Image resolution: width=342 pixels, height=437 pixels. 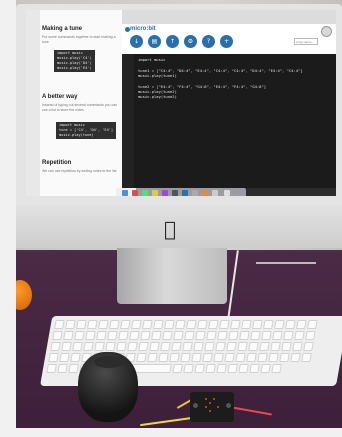 What do you see at coordinates (195, 405) in the screenshot?
I see `microbit-button-a` at bounding box center [195, 405].